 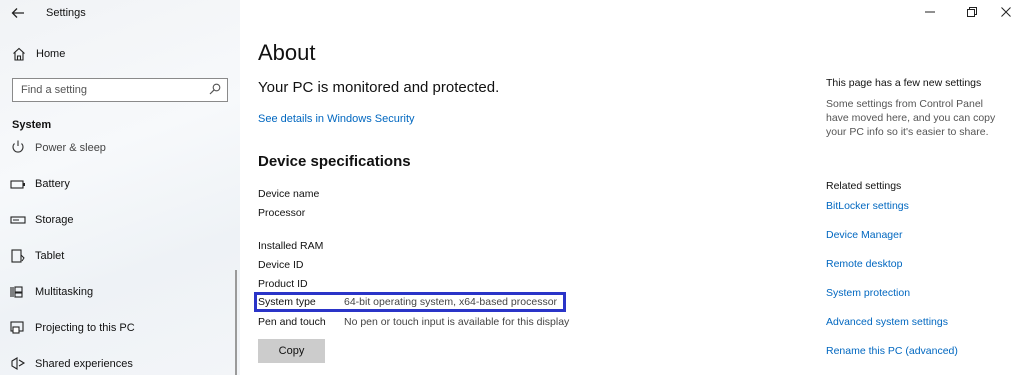 I want to click on remote-desktop-link: Remote desktop, so click(x=864, y=264).